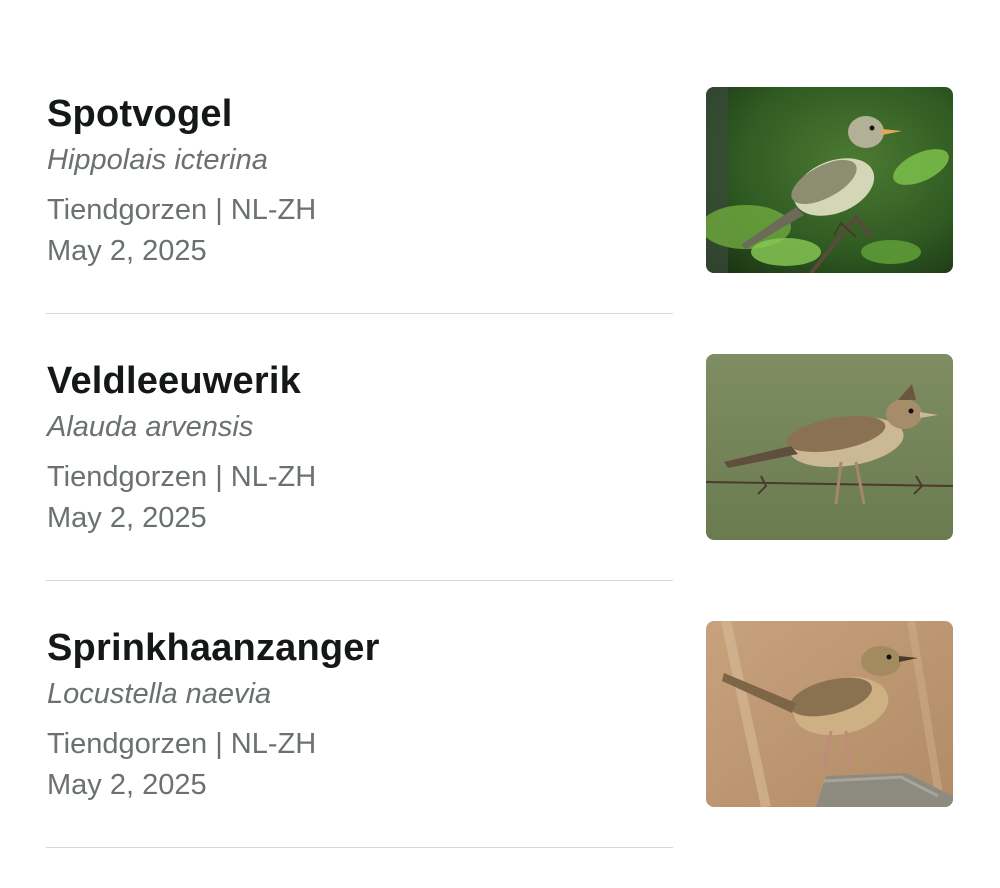  Describe the element at coordinates (174, 381) in the screenshot. I see `common-name: Veldleeuwerik` at that location.